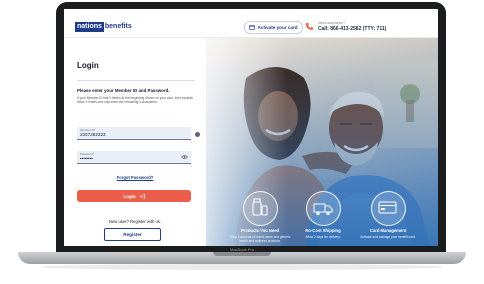 The image size is (484, 284). I want to click on laptop-model-label: MacBook Pro, so click(241, 249).